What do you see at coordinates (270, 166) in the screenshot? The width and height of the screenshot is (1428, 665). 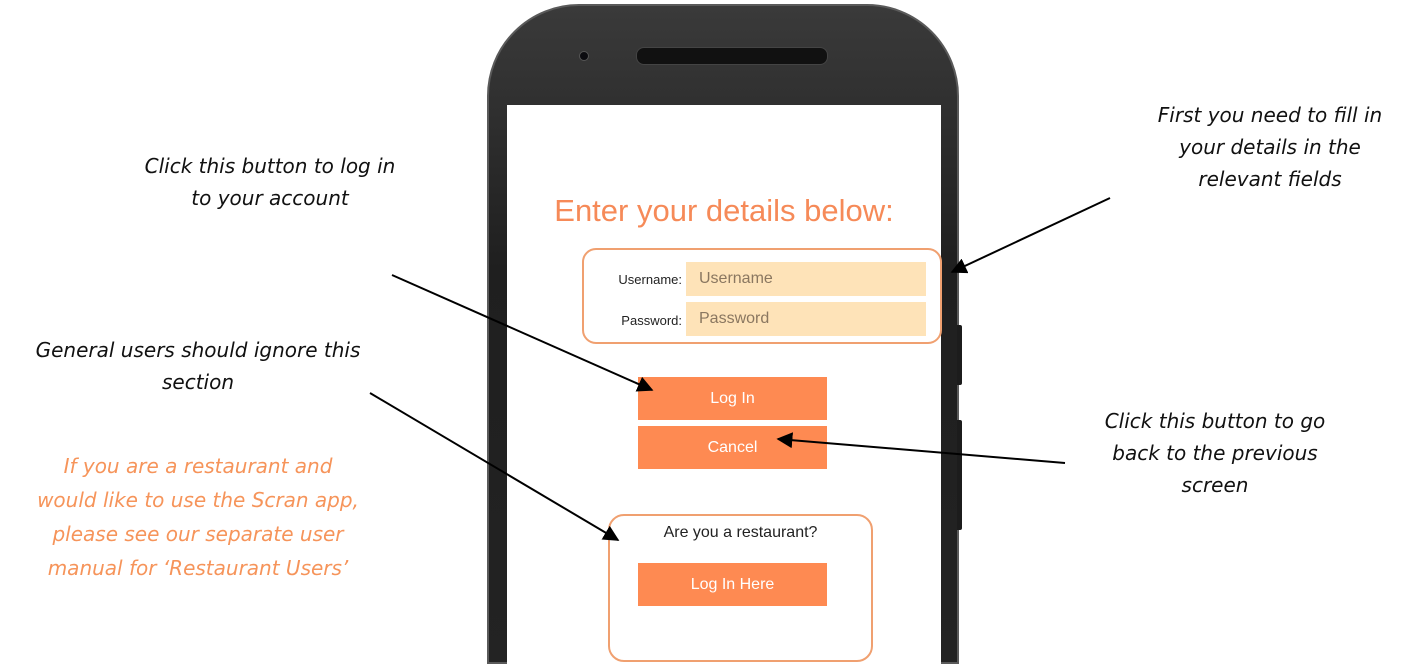 I see `note-line: Click this button to log in` at bounding box center [270, 166].